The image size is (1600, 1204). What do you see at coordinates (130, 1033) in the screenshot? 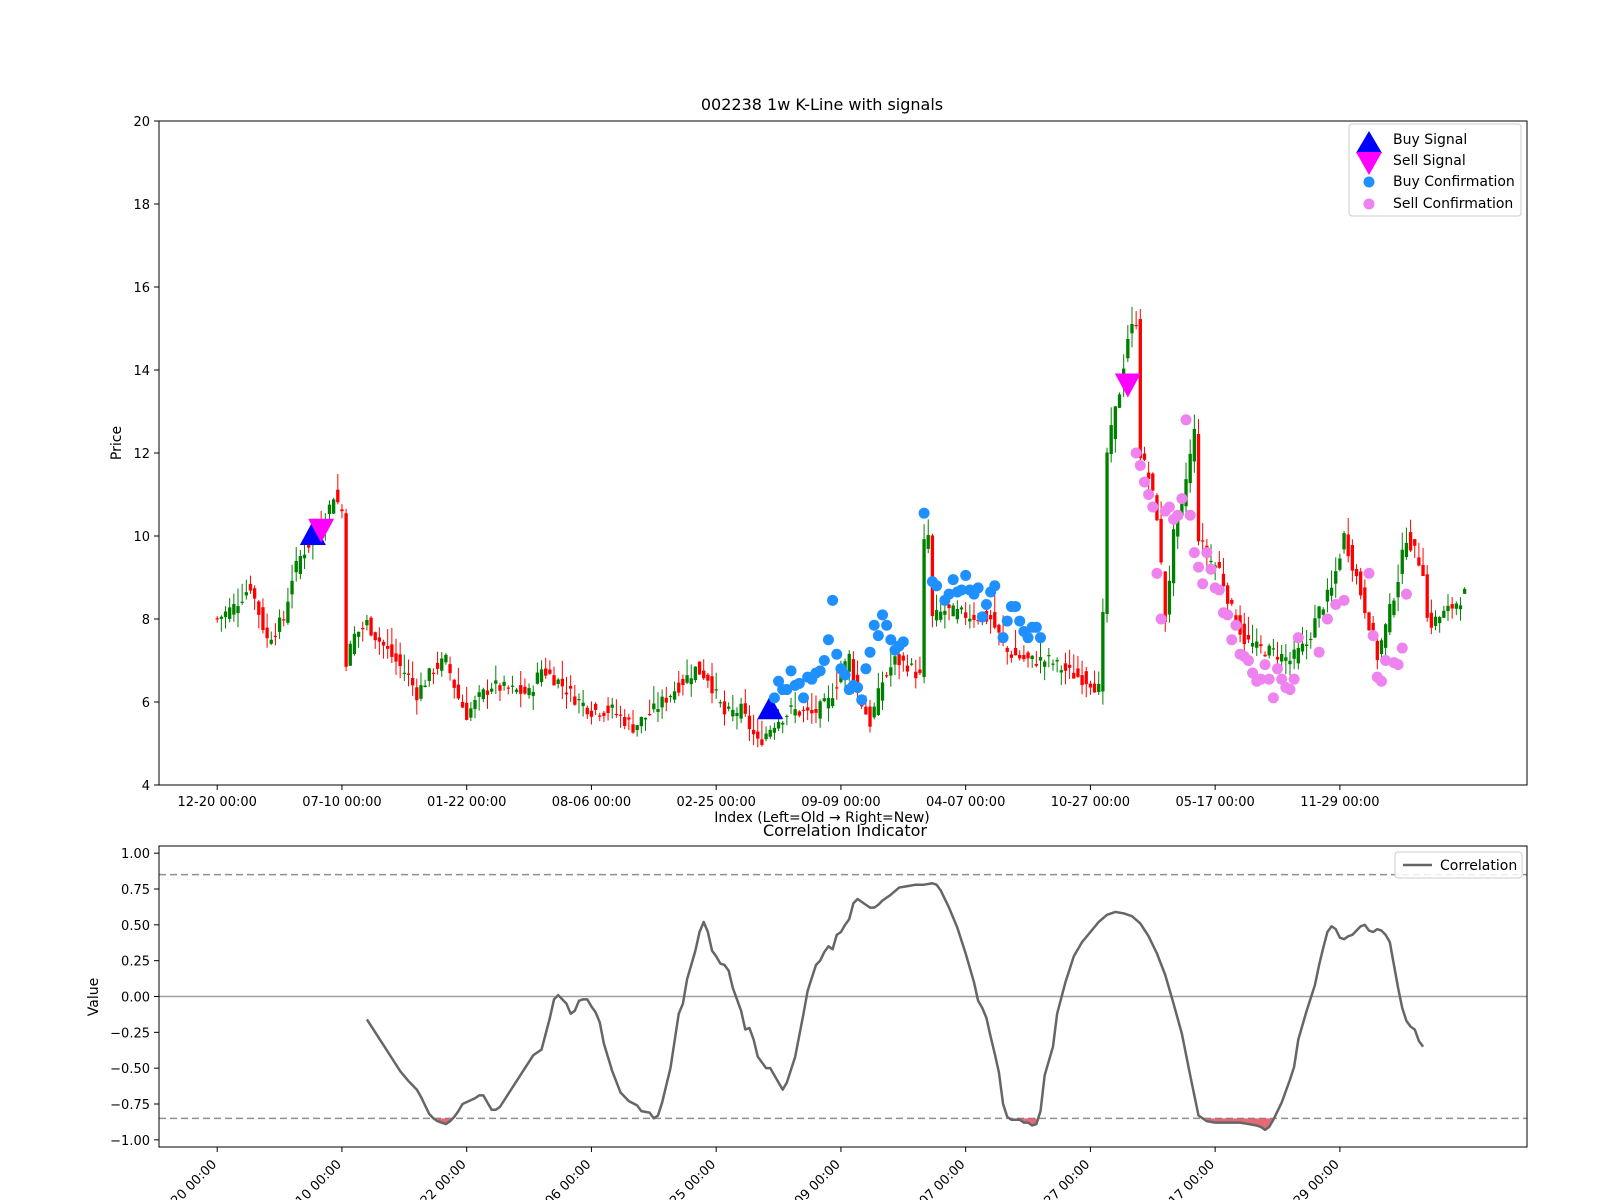
I see `correlation-y-tick-label: −0.25` at bounding box center [130, 1033].